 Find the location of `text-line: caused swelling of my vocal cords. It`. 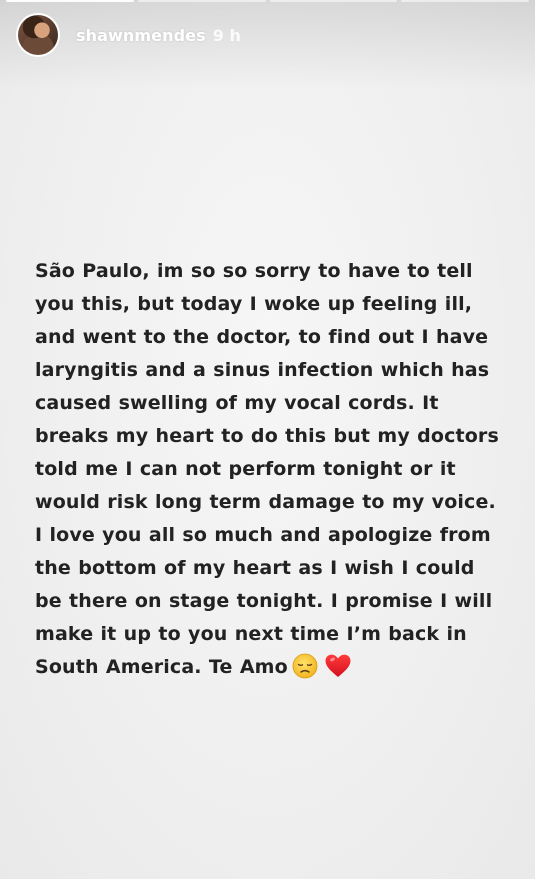

text-line: caused swelling of my vocal cords. It is located at coordinates (237, 403).